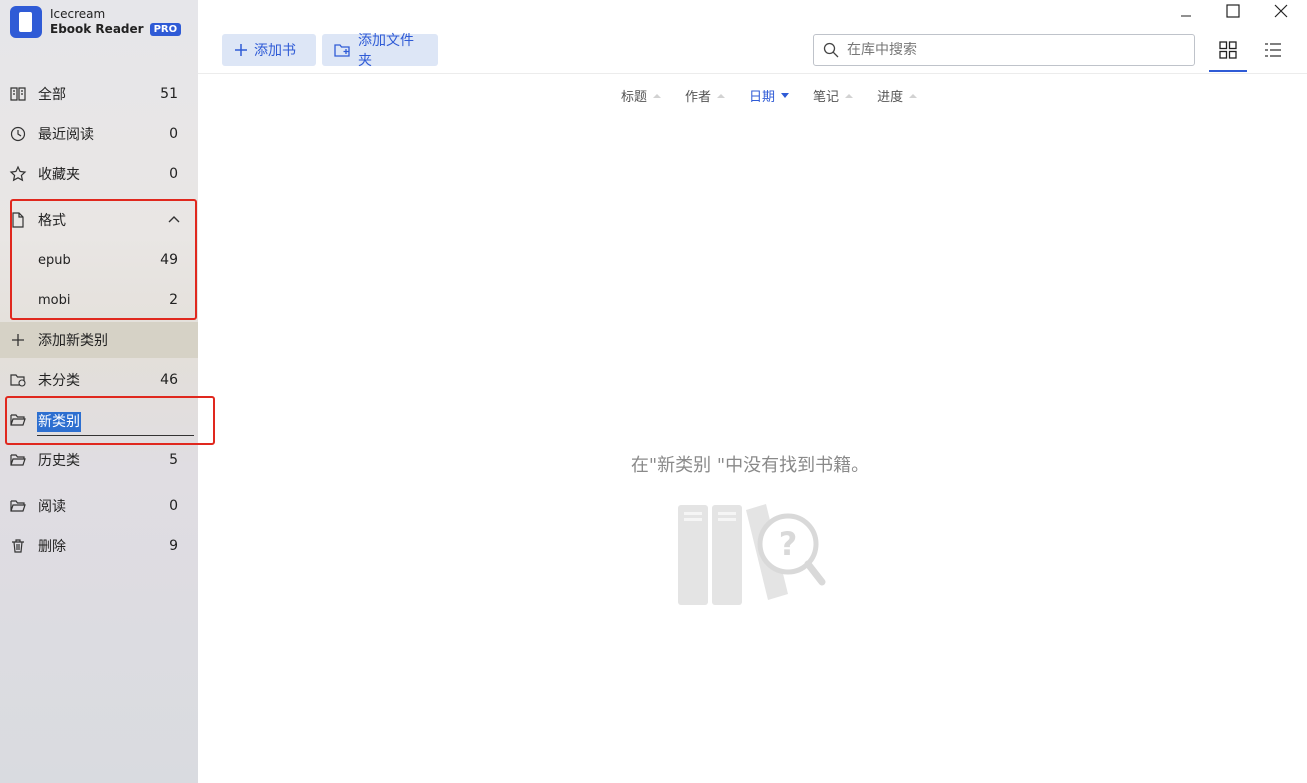 The image size is (1307, 783). I want to click on add-book-label: 添加书, so click(275, 51).